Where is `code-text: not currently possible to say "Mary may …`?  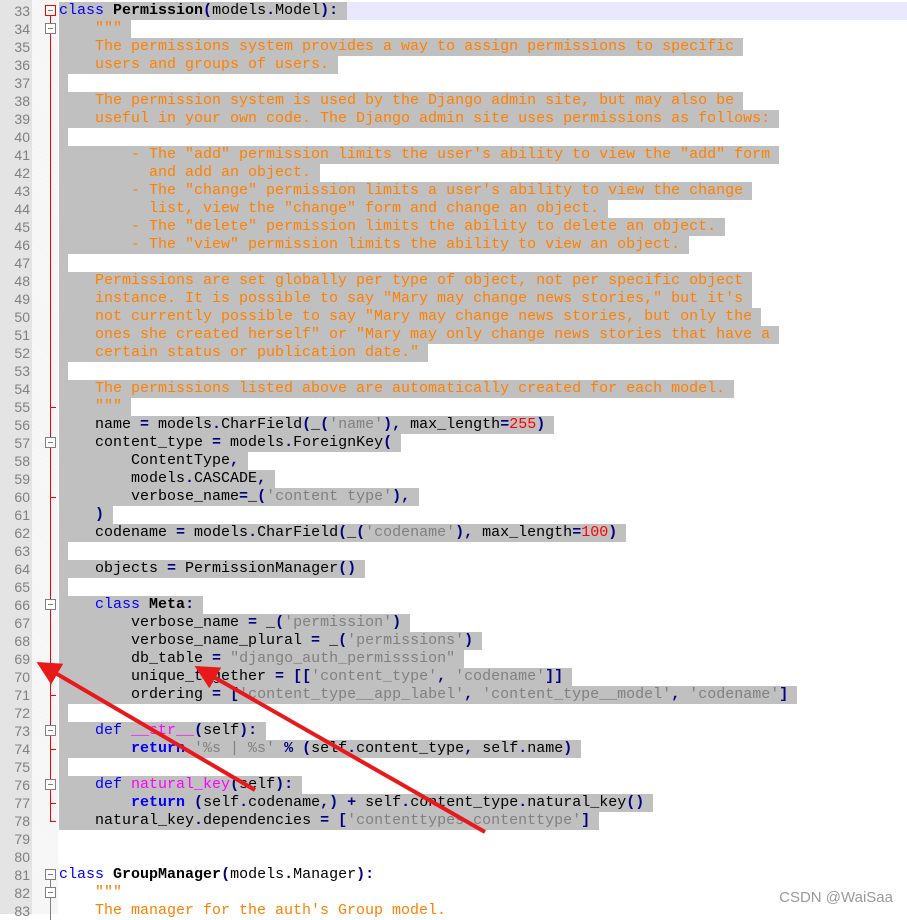 code-text: not currently possible to say "Mary may … is located at coordinates (410, 317).